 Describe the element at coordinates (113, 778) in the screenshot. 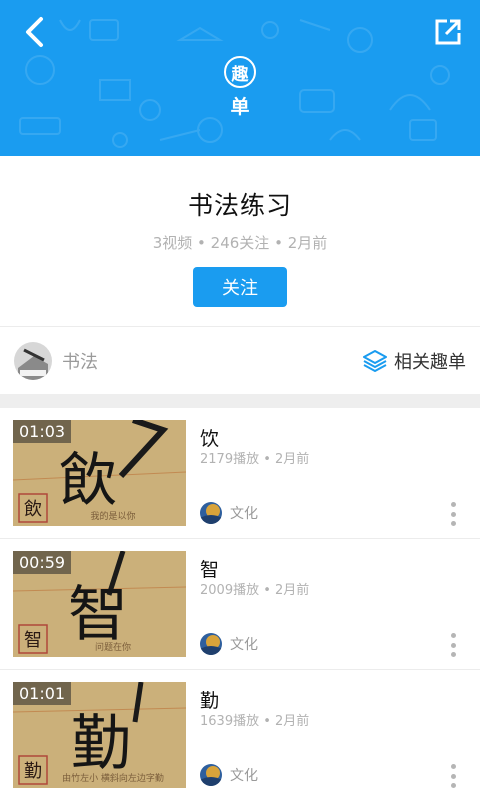

I see `thumbnail-caption: 由竹左小 横斜向左边字勤` at that location.